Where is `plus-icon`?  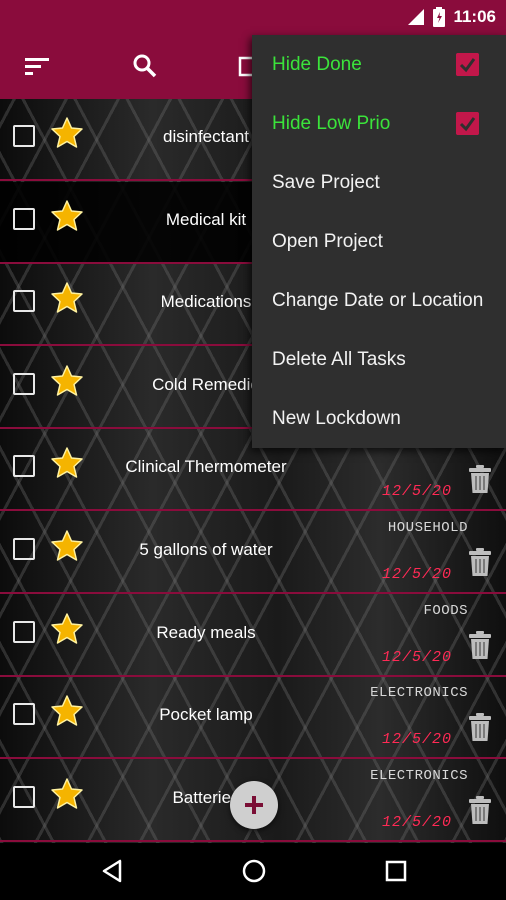
plus-icon is located at coordinates (254, 805).